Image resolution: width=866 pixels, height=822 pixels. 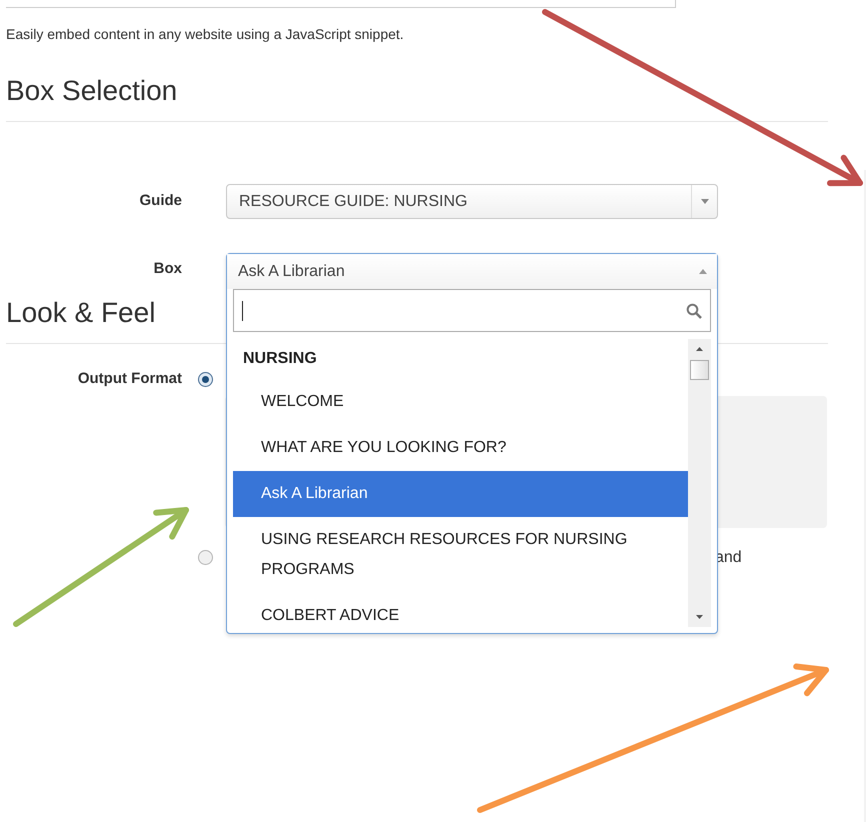 What do you see at coordinates (472, 201) in the screenshot?
I see `guide-select: RESOURCE GUIDE: NURSING` at bounding box center [472, 201].